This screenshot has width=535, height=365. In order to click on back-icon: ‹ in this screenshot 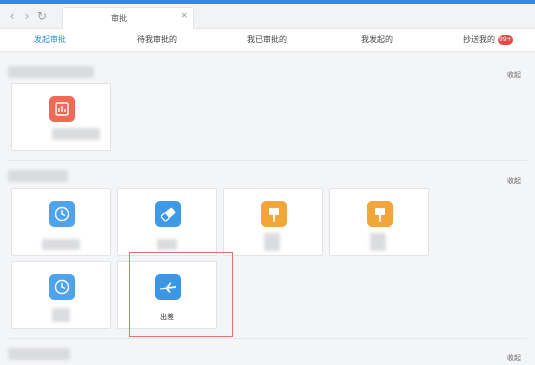, I will do `click(12, 16)`.